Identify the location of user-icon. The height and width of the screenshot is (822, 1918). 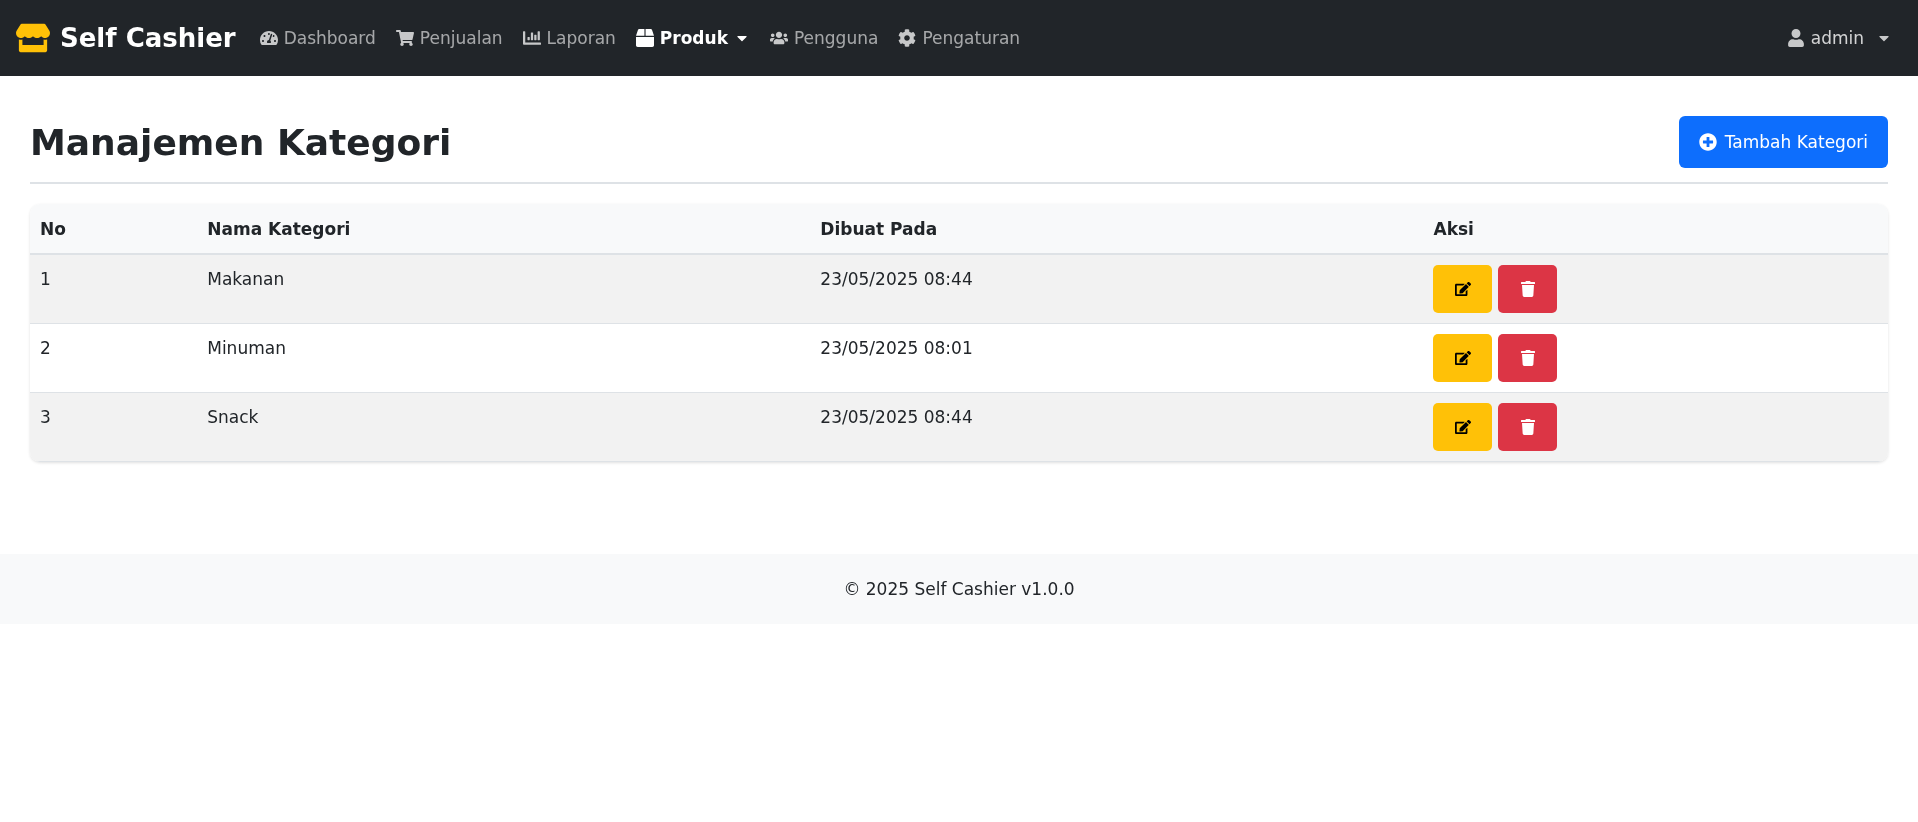
(1795, 38).